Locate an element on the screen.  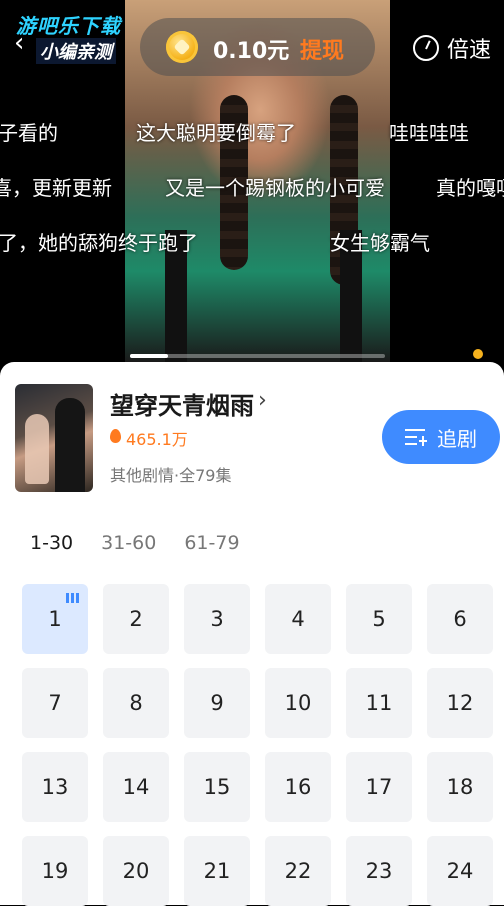
episode-button: 14 is located at coordinates (136, 787).